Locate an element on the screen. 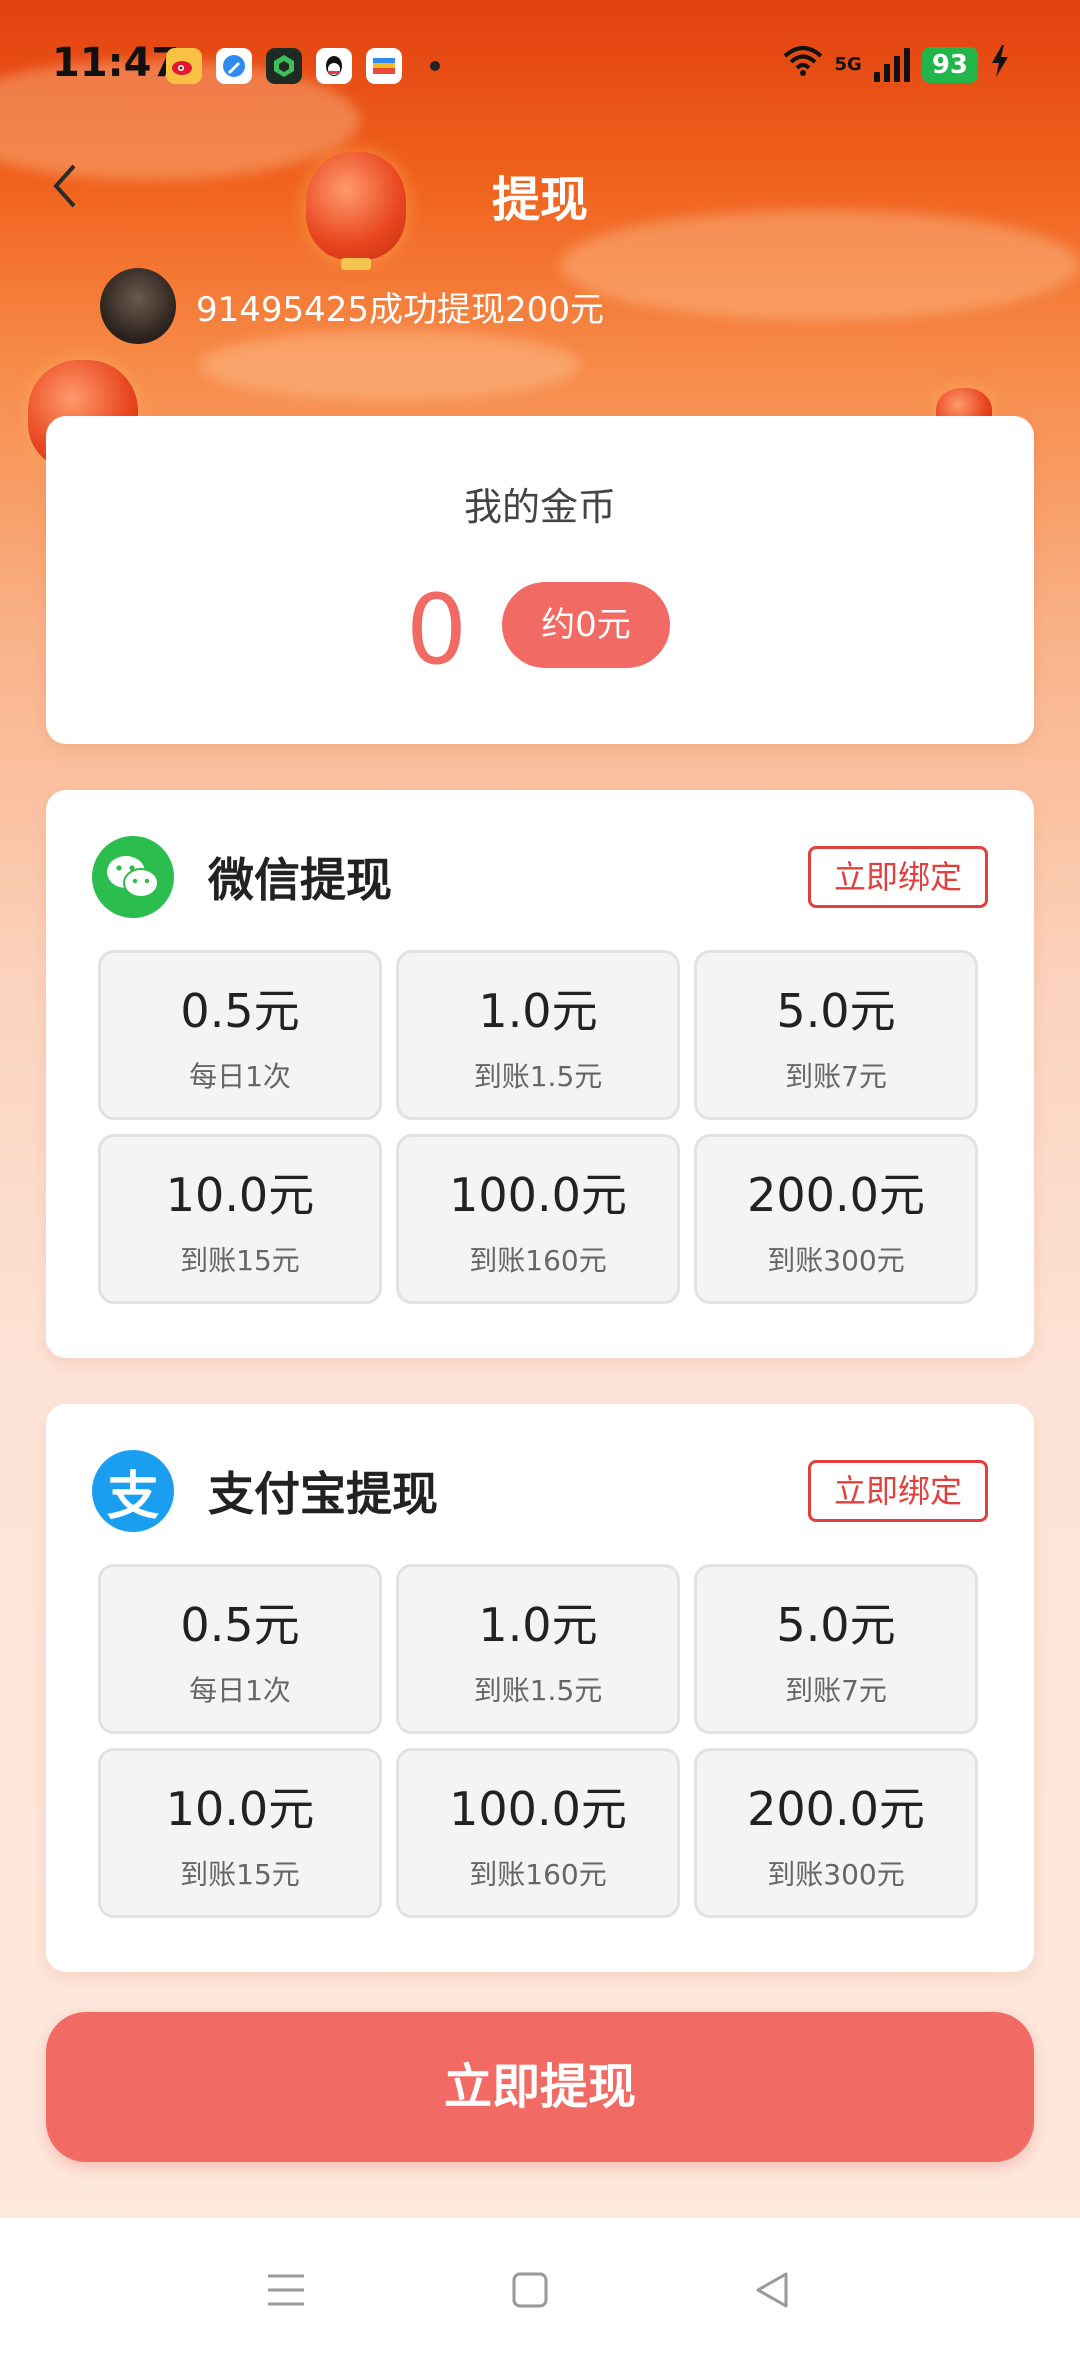 This screenshot has width=1080, height=2362. battery-level: 93 is located at coordinates (949, 64).